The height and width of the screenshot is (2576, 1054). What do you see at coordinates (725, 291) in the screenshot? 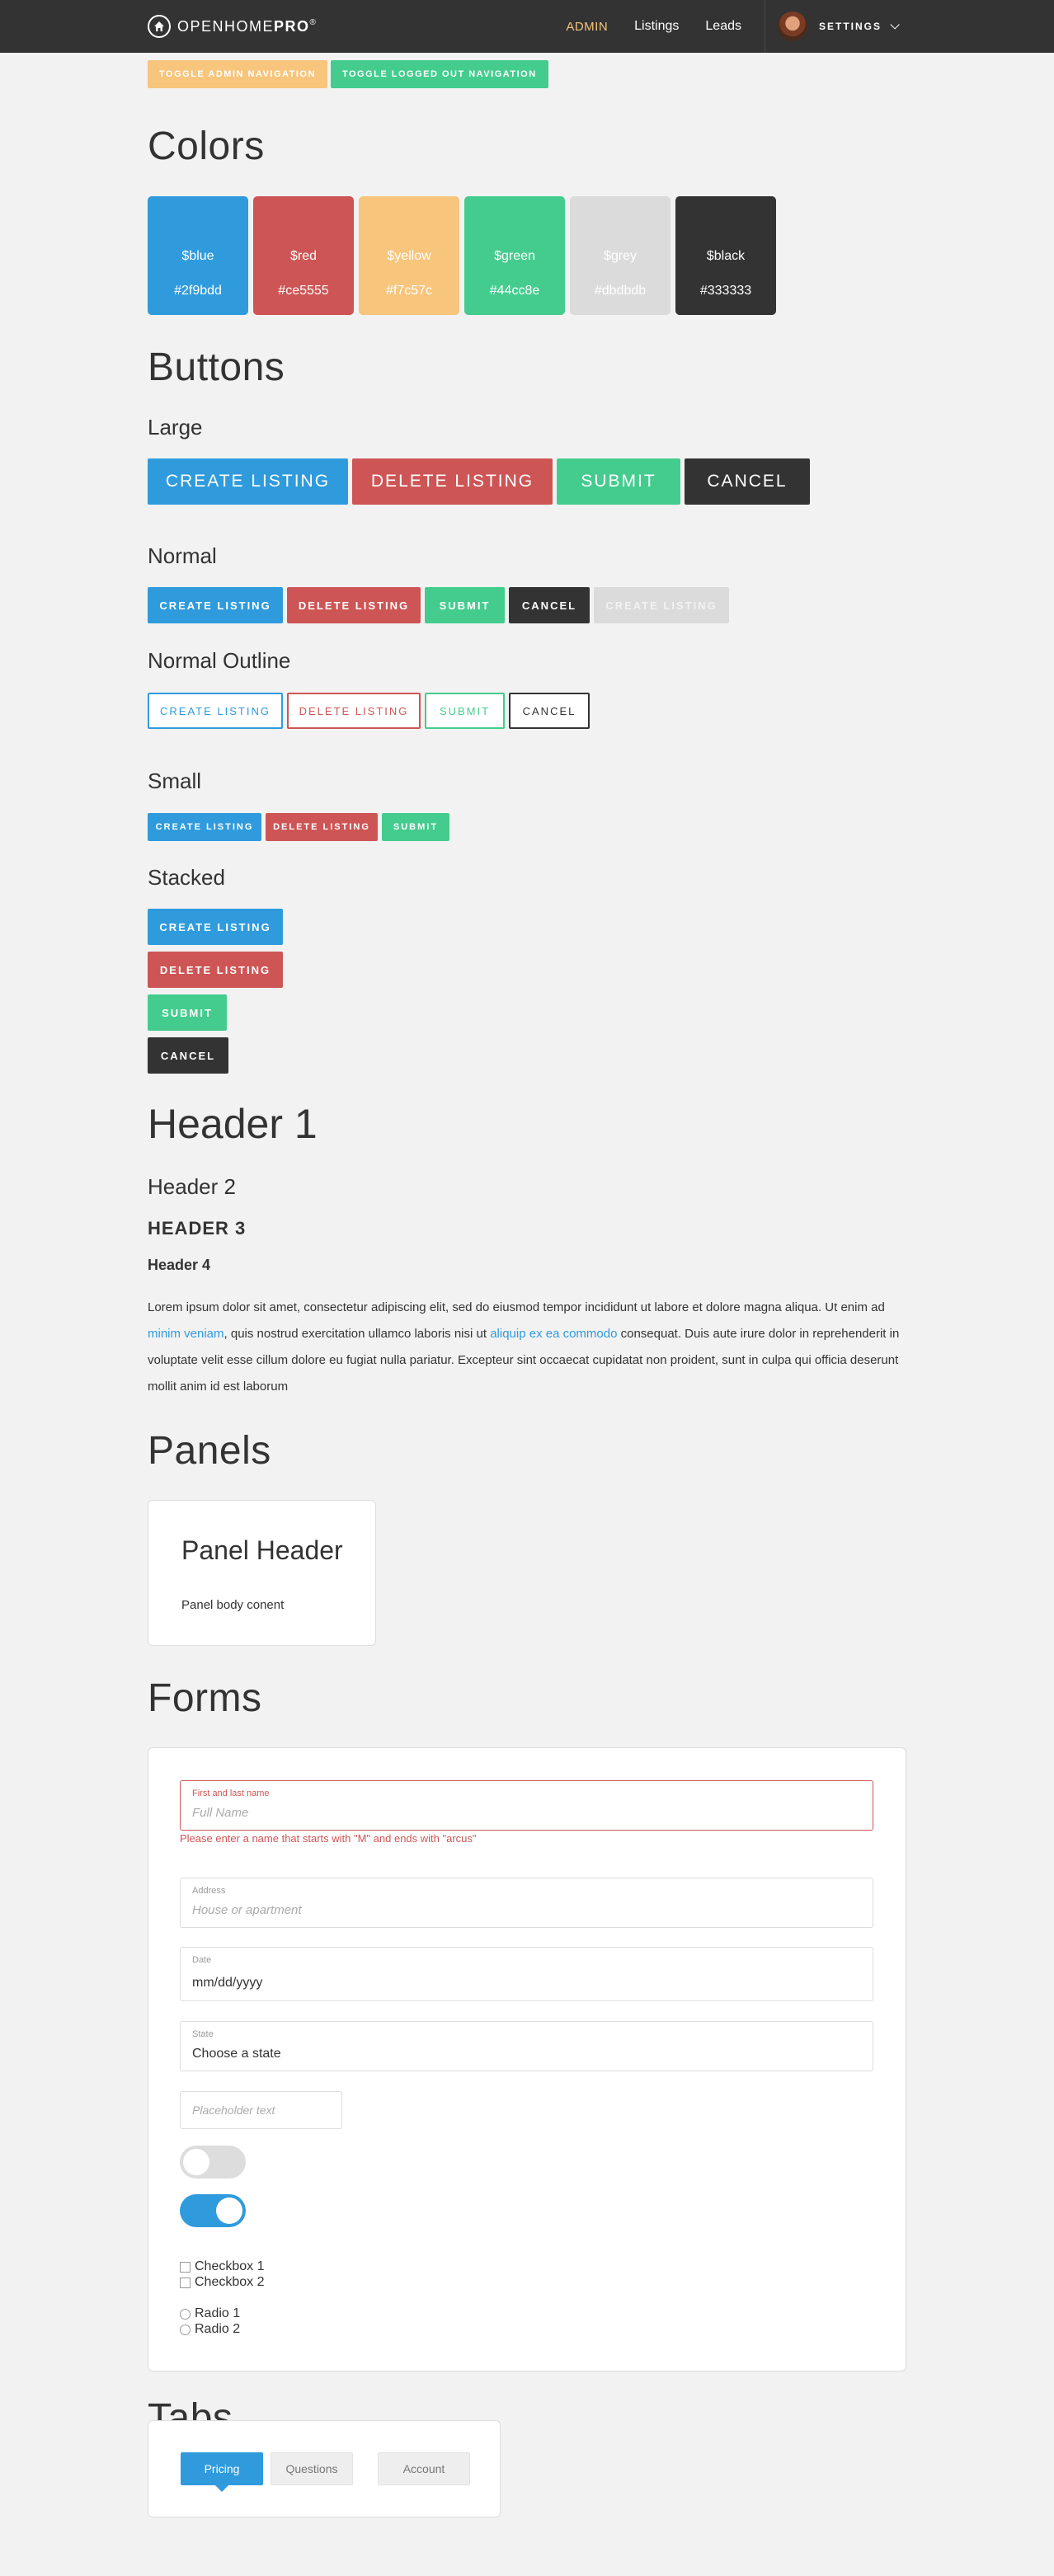
I see `swatch-hex: #333333` at bounding box center [725, 291].